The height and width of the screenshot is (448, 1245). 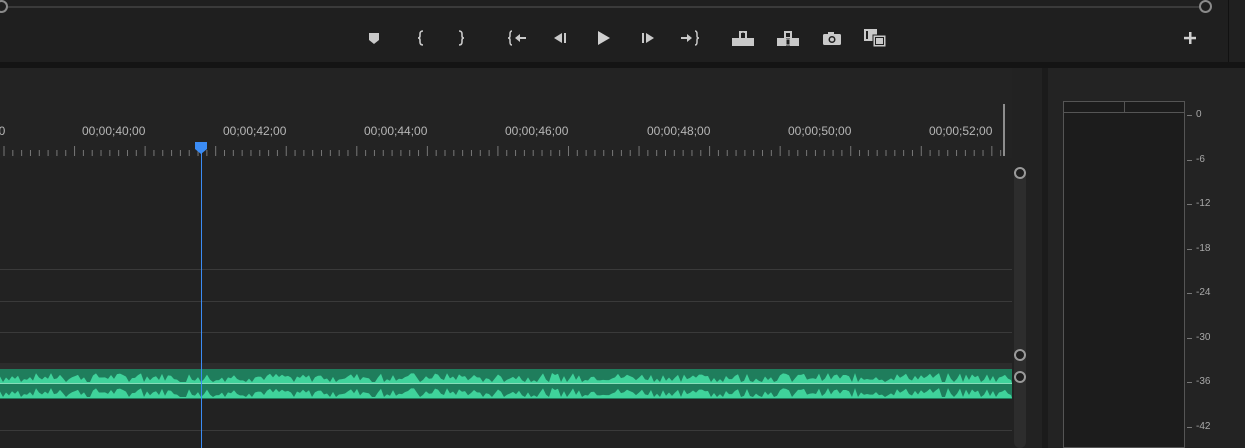 What do you see at coordinates (1203, 248) in the screenshot?
I see `db-label: -18` at bounding box center [1203, 248].